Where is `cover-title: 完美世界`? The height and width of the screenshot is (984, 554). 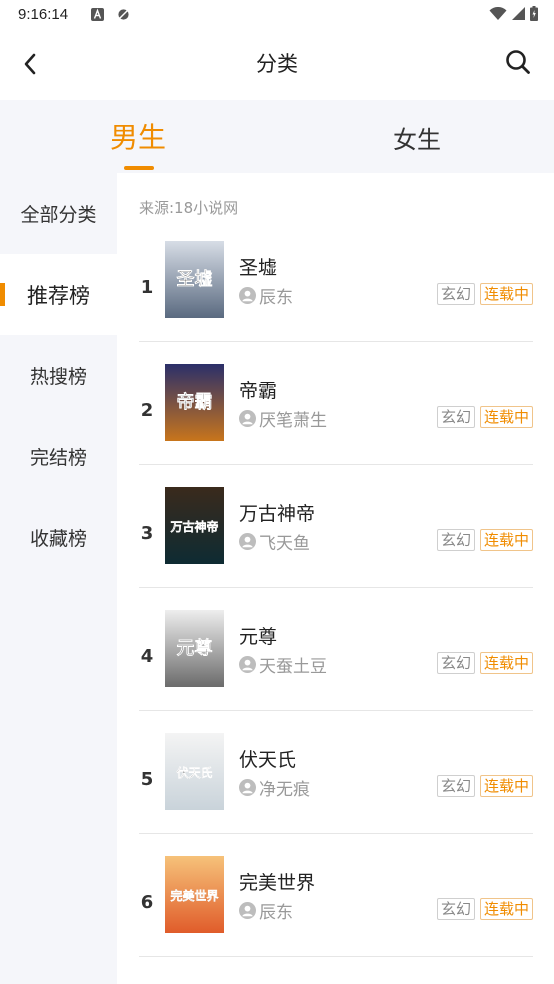
cover-title: 完美世界 is located at coordinates (194, 895).